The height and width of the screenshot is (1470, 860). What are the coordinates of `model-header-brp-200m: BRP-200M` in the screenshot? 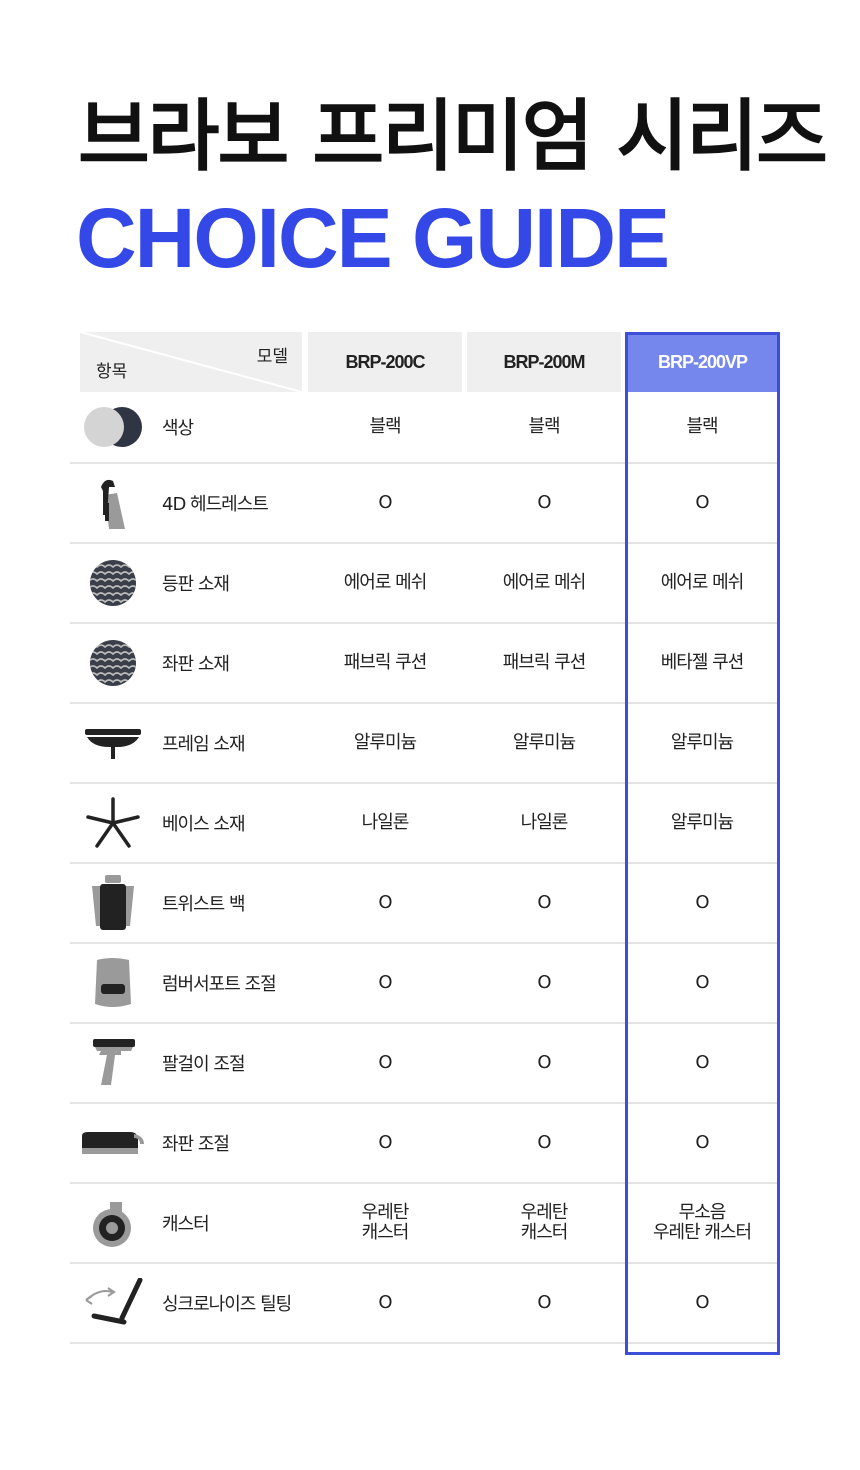 It's located at (544, 362).